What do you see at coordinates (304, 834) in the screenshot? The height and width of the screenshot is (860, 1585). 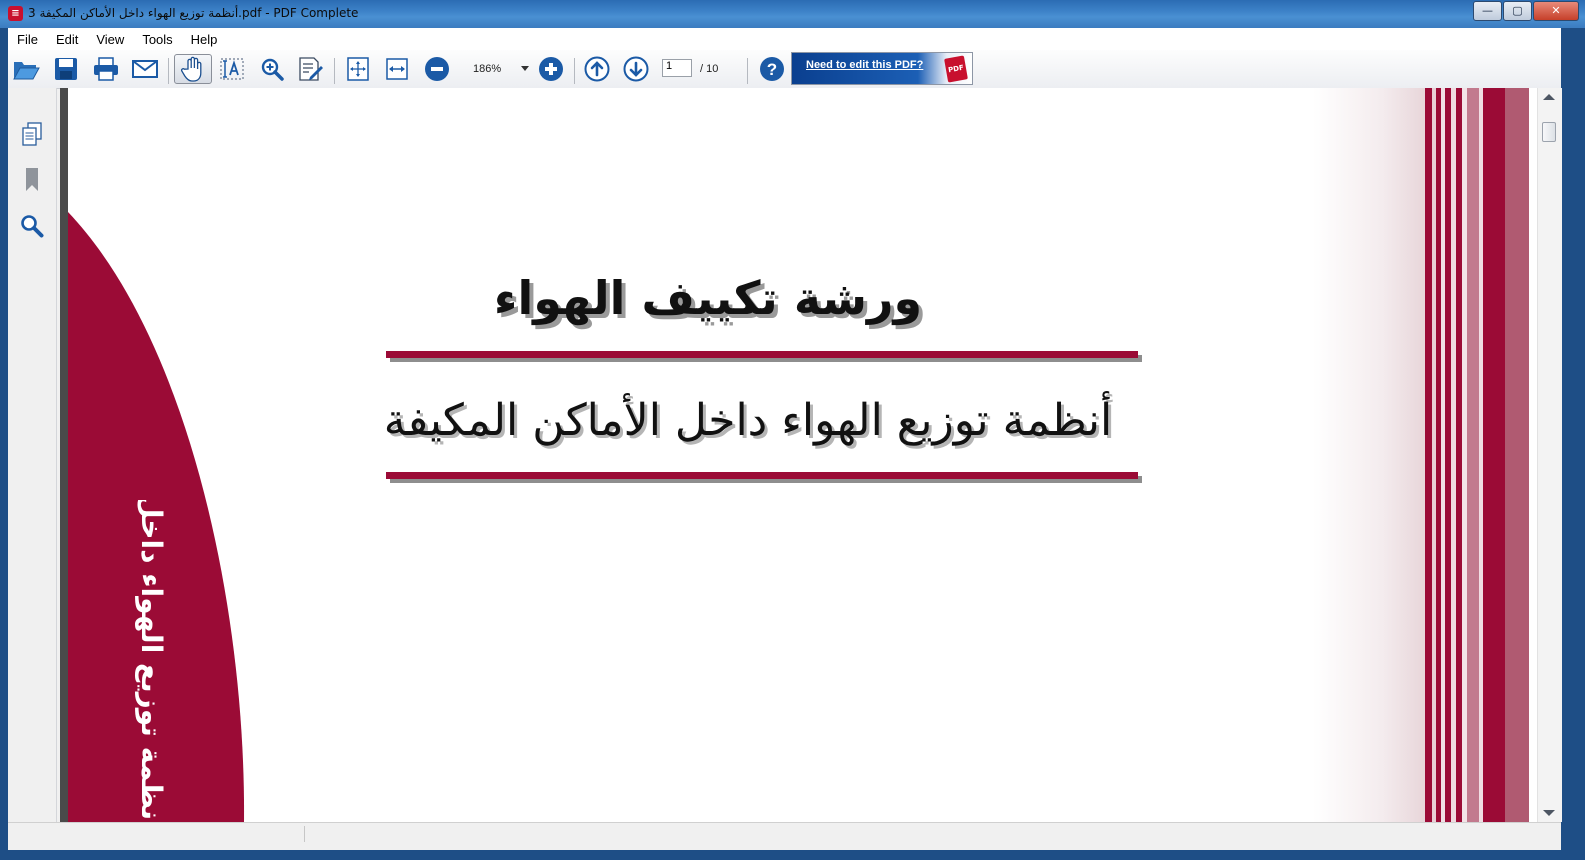 I see `status-divider` at bounding box center [304, 834].